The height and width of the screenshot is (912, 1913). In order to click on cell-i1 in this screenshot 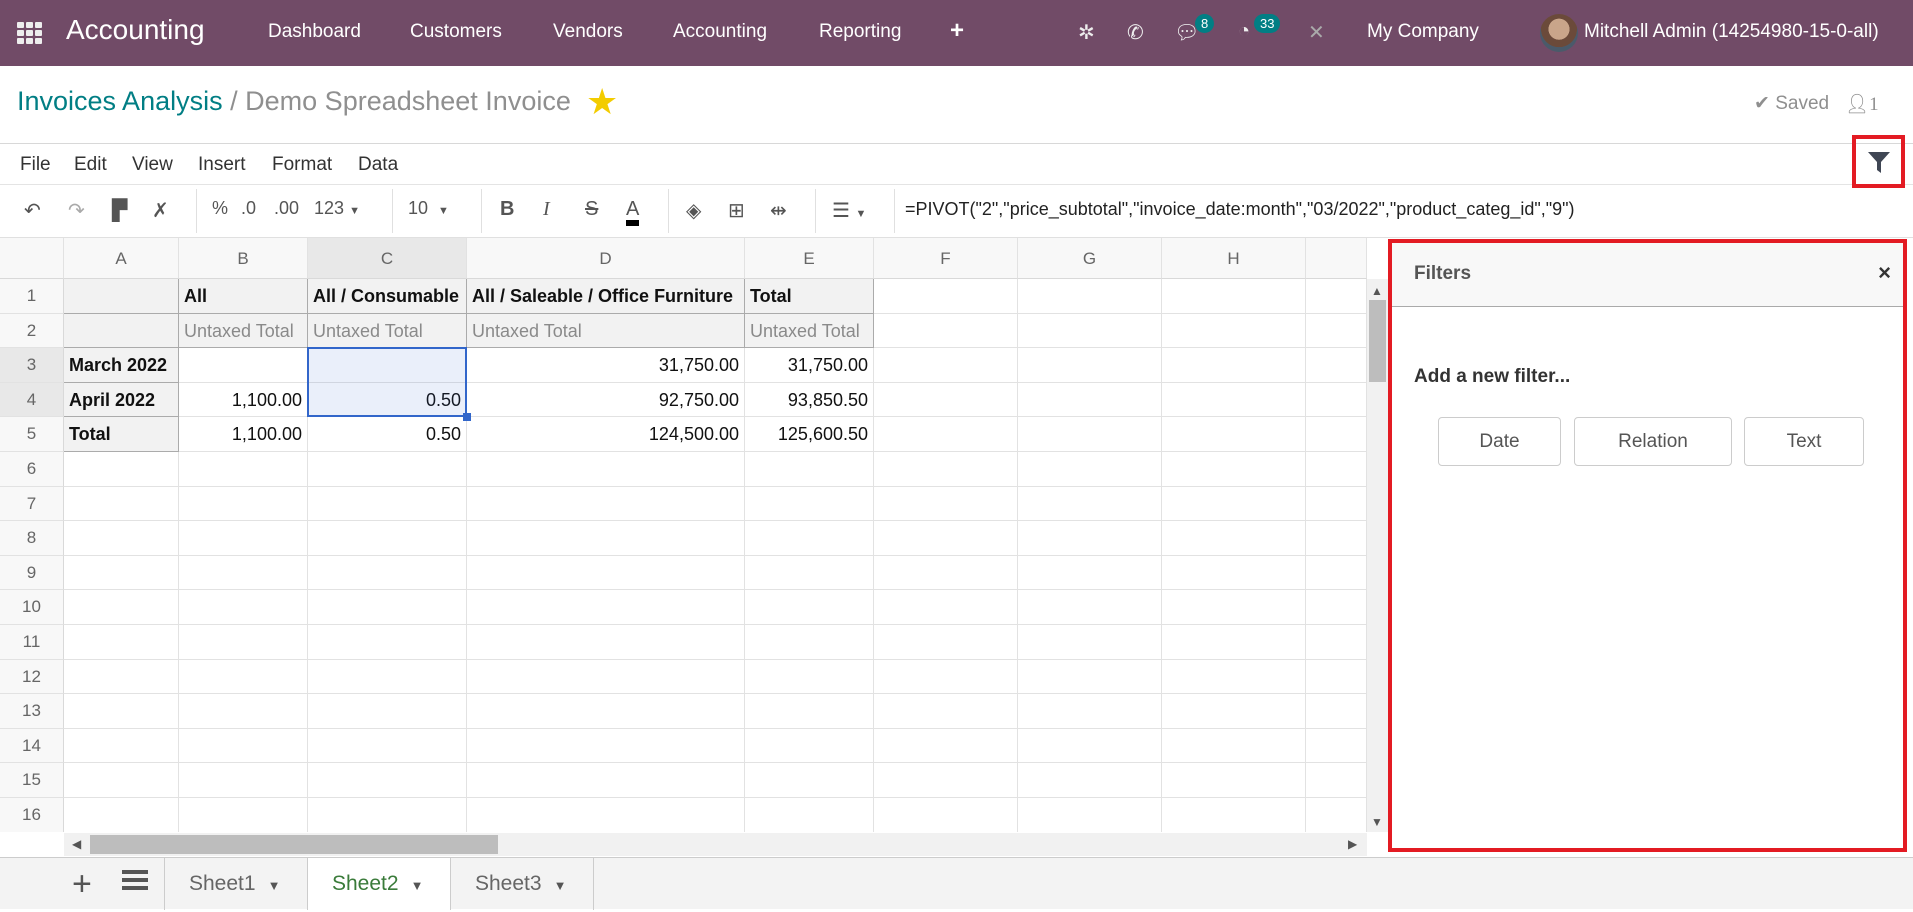, I will do `click(1336, 296)`.